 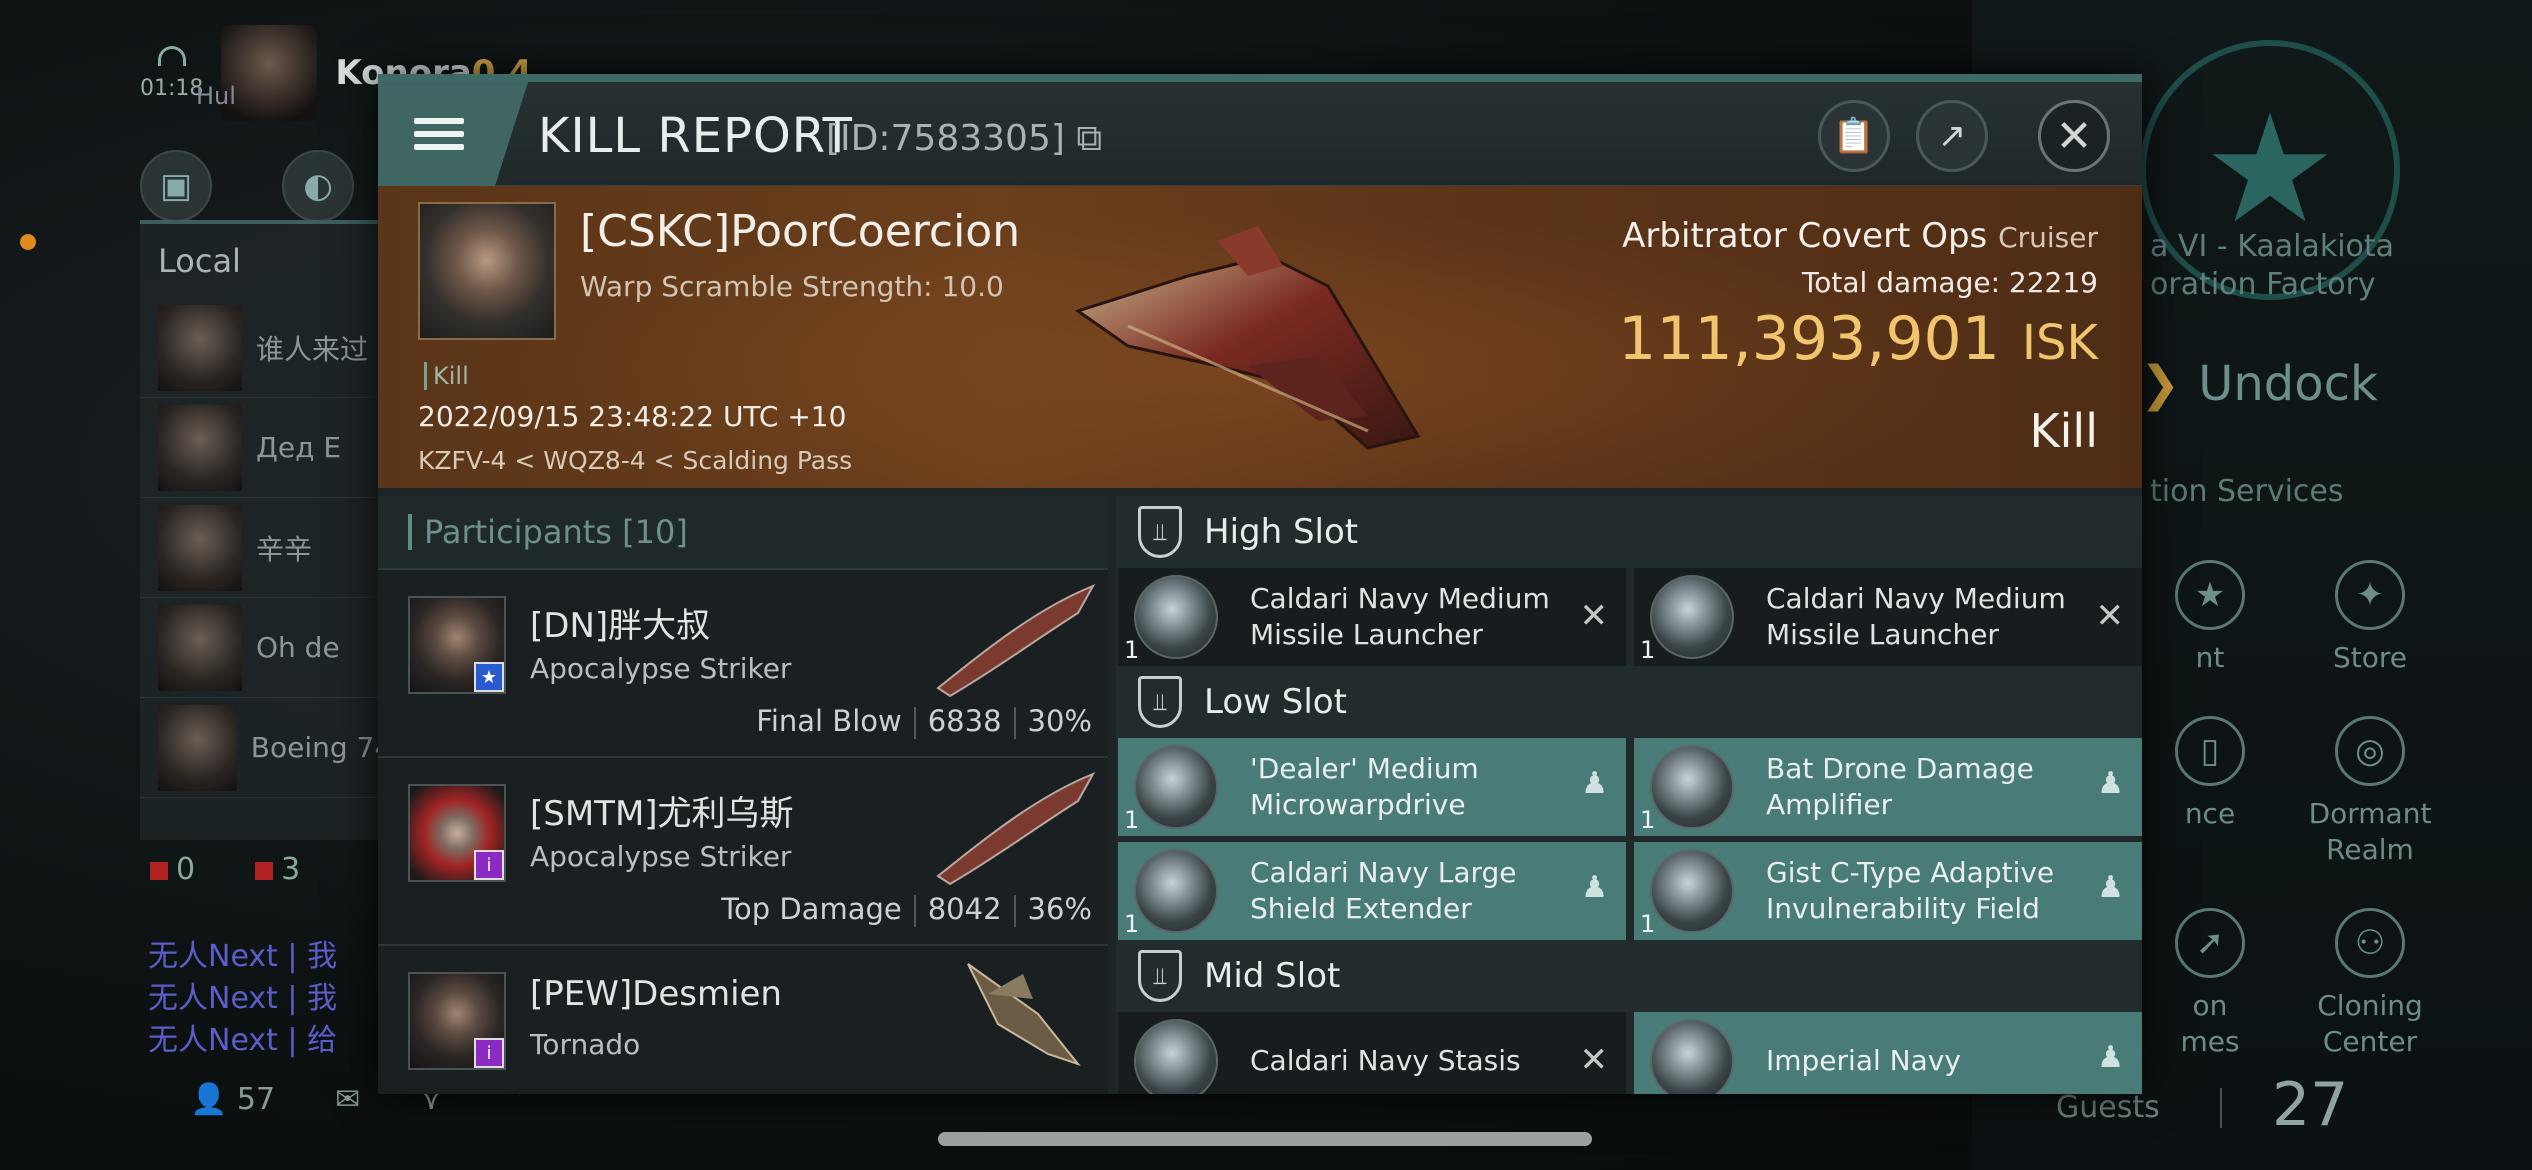 I want to click on clipboard-button: 📋, so click(x=1854, y=136).